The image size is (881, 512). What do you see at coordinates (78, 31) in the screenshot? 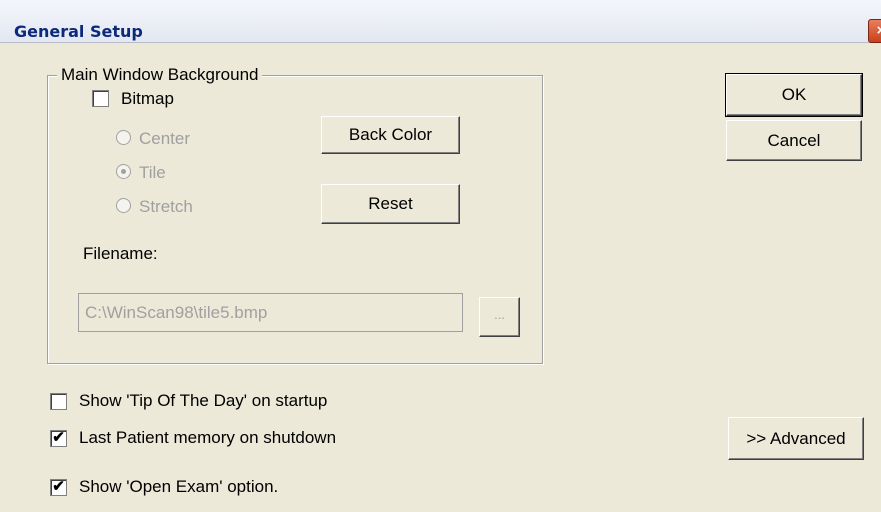
I see `window-title: General Setup` at bounding box center [78, 31].